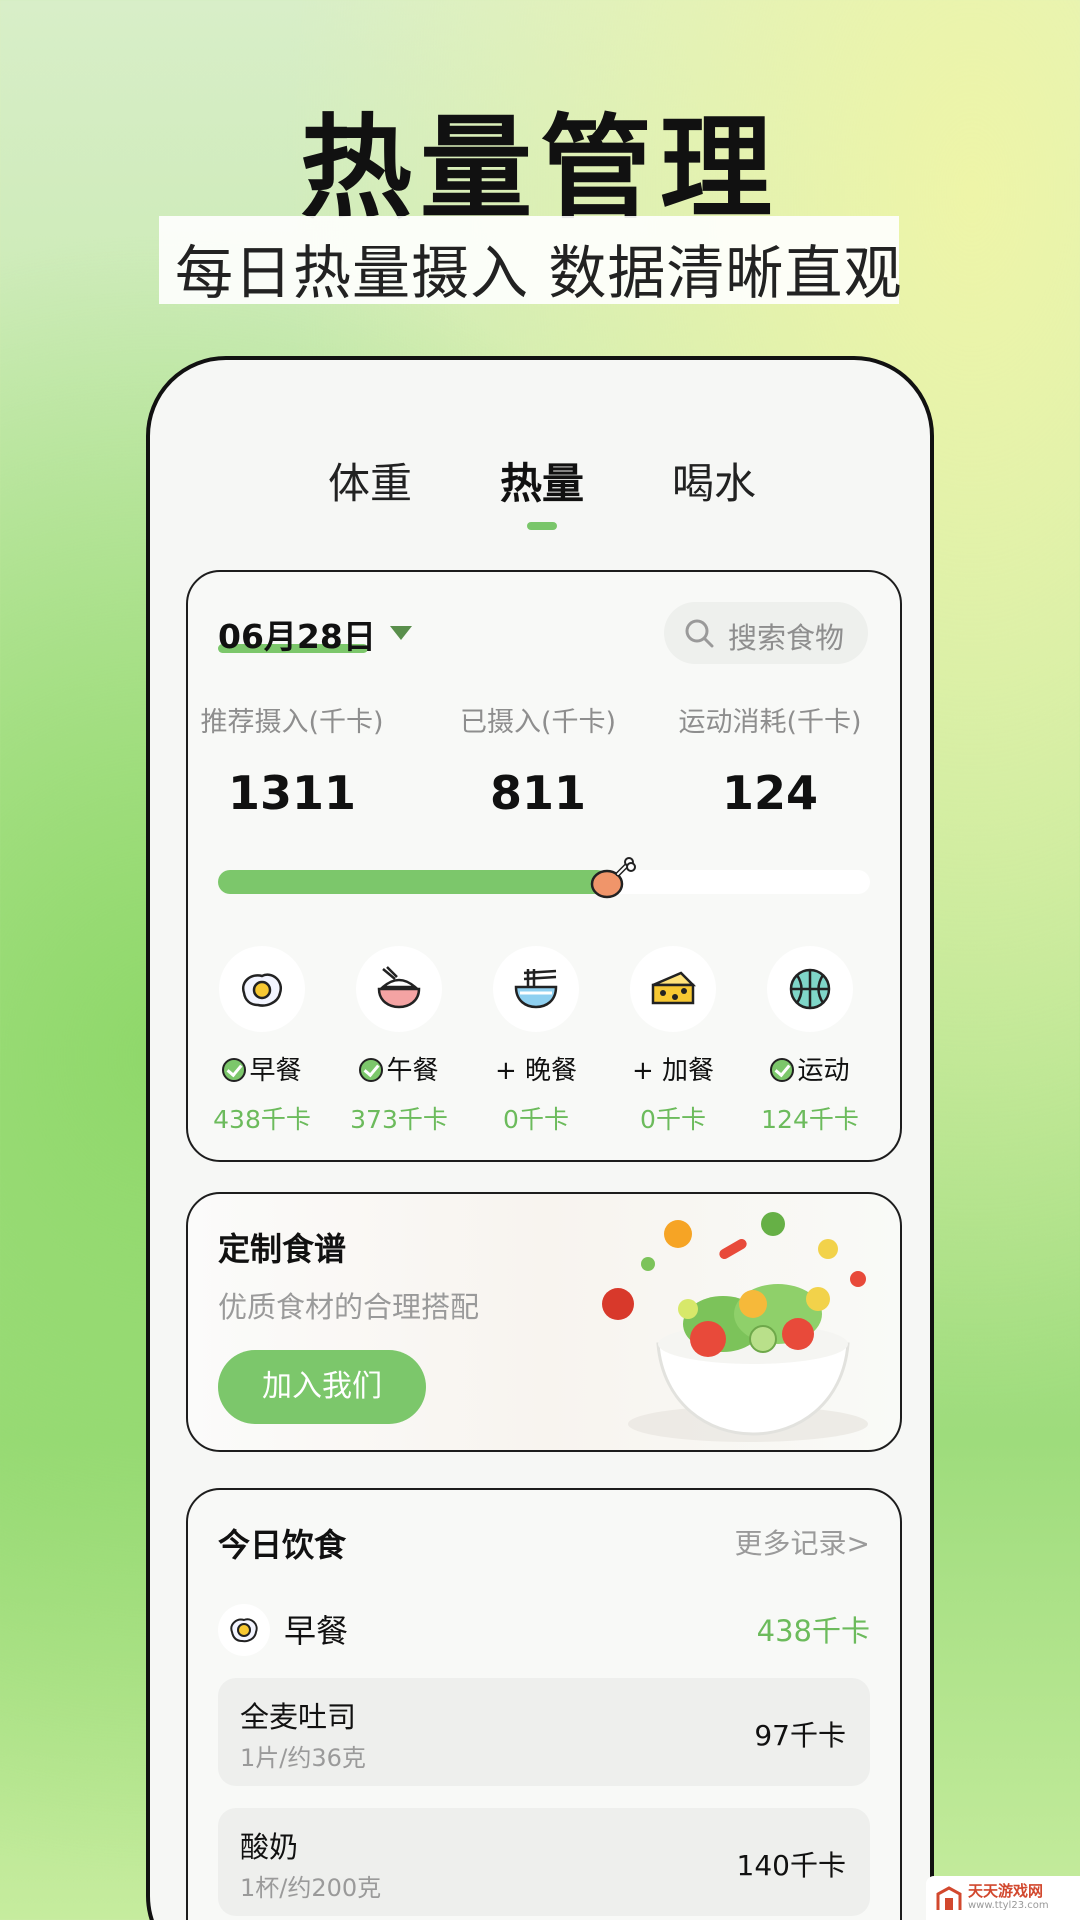 The image size is (1080, 1920). I want to click on food-portion: 1片/约36克, so click(303, 1758).